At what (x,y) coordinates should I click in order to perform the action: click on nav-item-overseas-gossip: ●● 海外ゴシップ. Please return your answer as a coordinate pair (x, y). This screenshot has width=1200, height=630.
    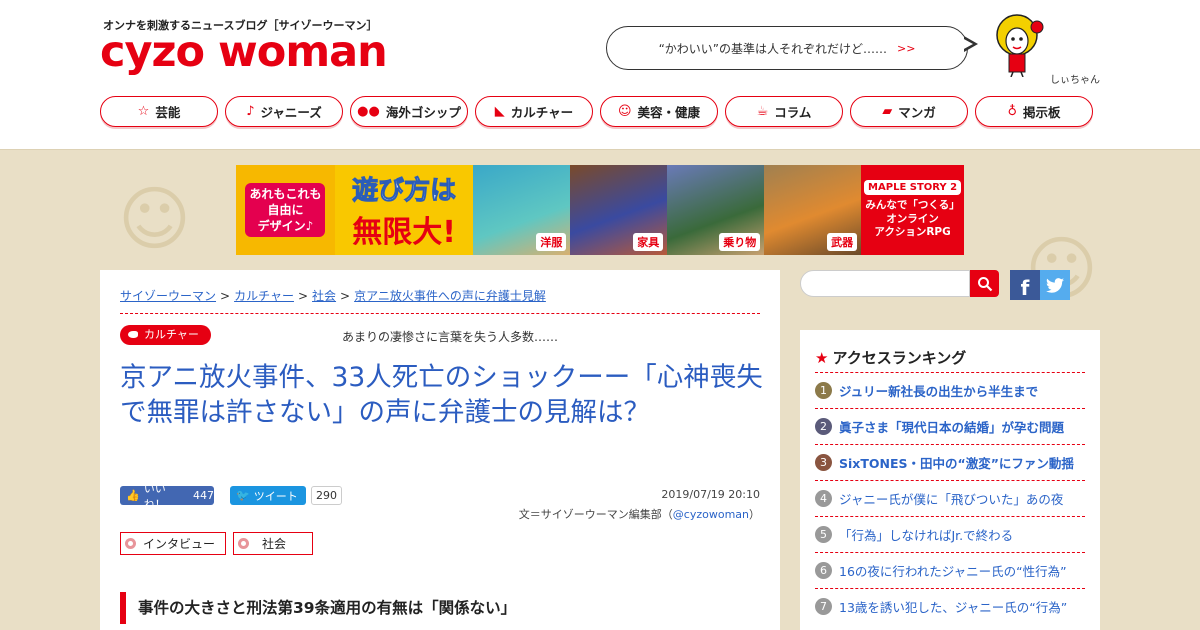
    Looking at the image, I should click on (409, 111).